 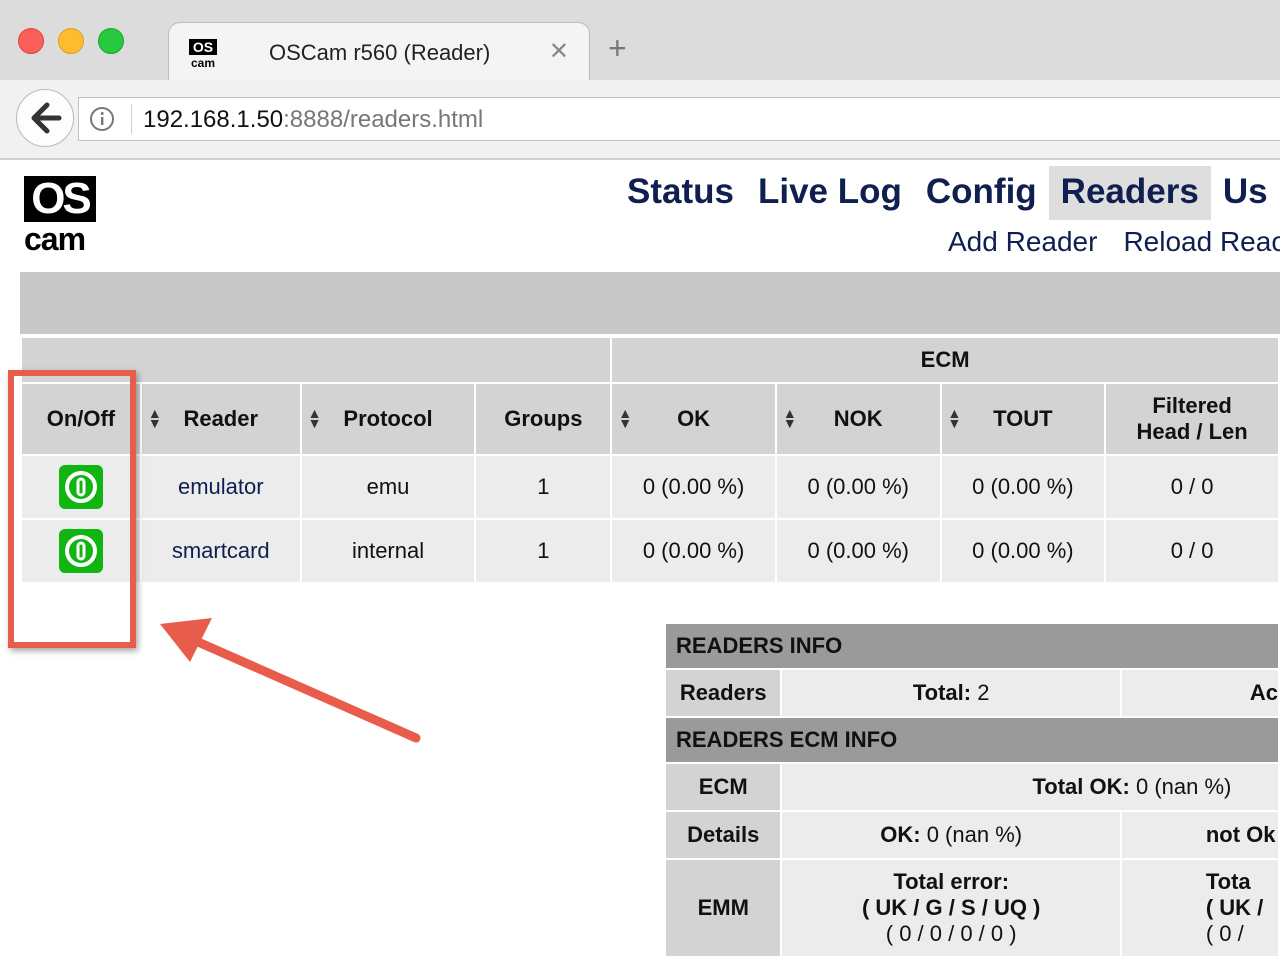 What do you see at coordinates (617, 48) in the screenshot?
I see `new-tab-button: +` at bounding box center [617, 48].